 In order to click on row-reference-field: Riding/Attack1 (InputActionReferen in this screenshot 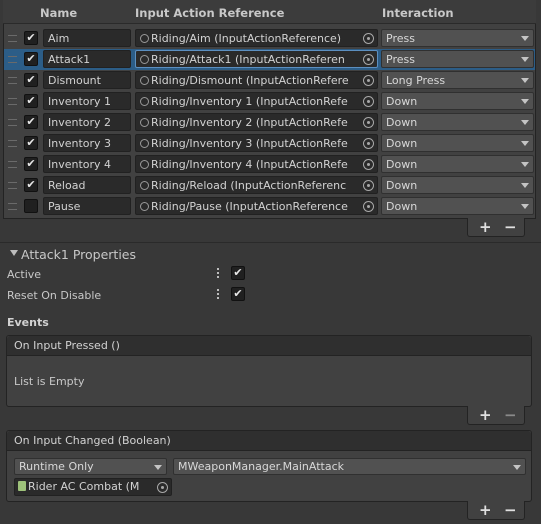, I will do `click(256, 59)`.